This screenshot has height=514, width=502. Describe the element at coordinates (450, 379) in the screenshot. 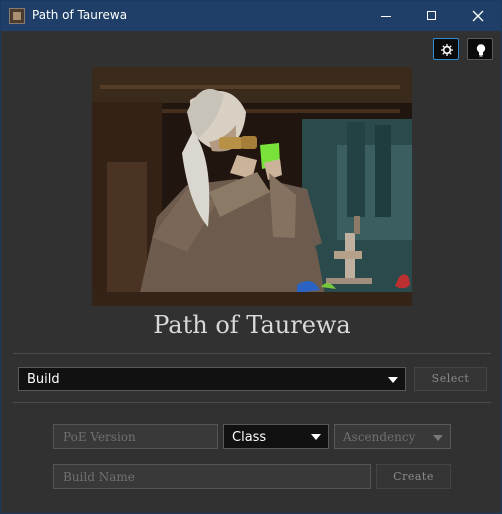

I see `select-build-button: Select` at that location.